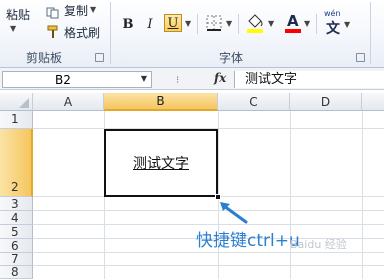  I want to click on insert-function-icon: fx, so click(220, 78).